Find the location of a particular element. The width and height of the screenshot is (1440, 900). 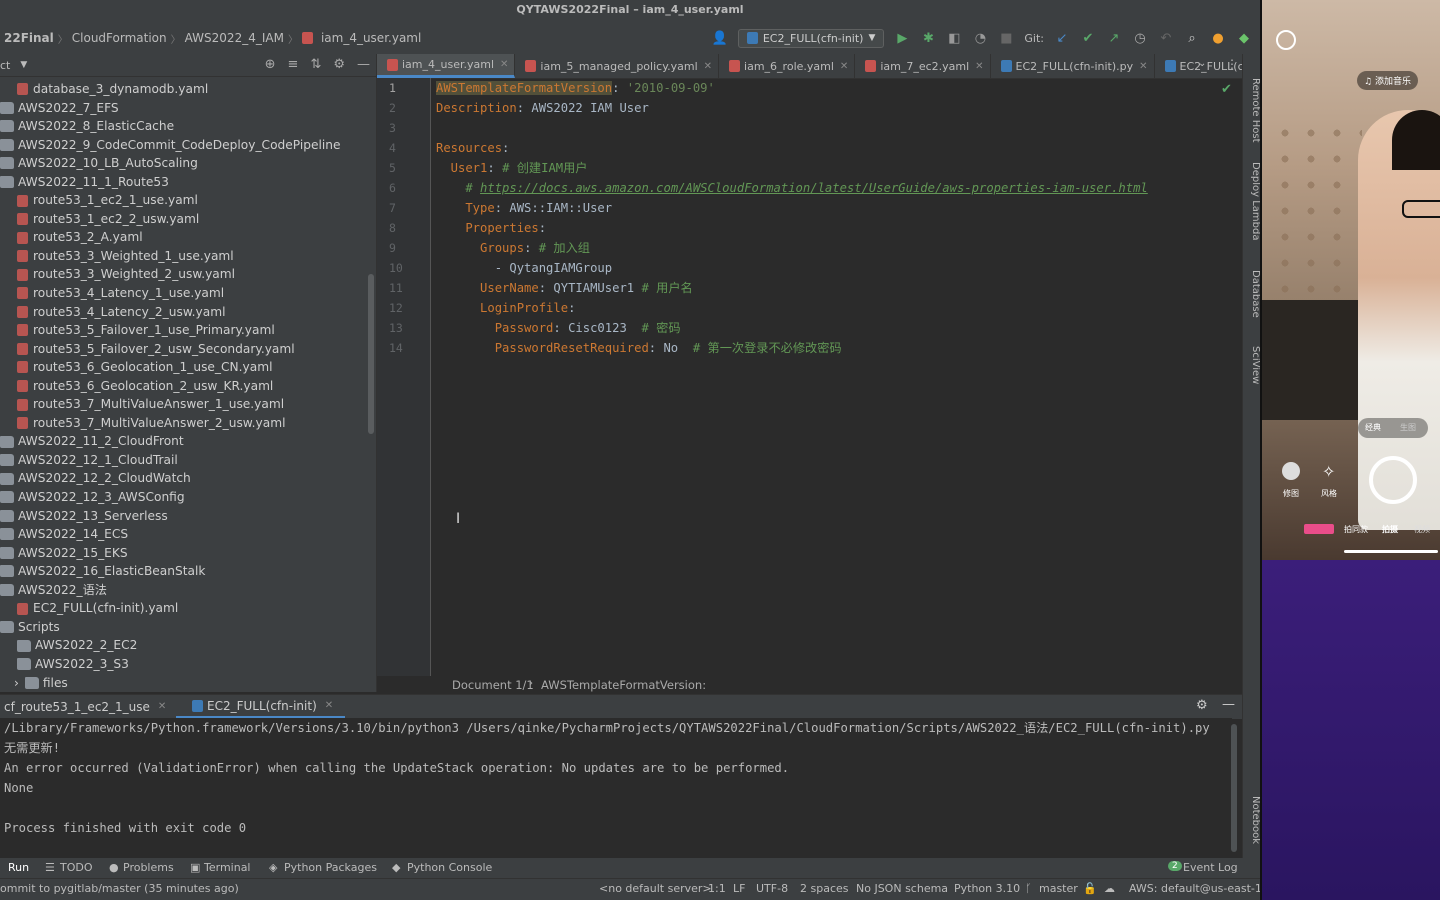

tree-folder: AWS2022_10_LB_AutoScaling is located at coordinates (188, 163).